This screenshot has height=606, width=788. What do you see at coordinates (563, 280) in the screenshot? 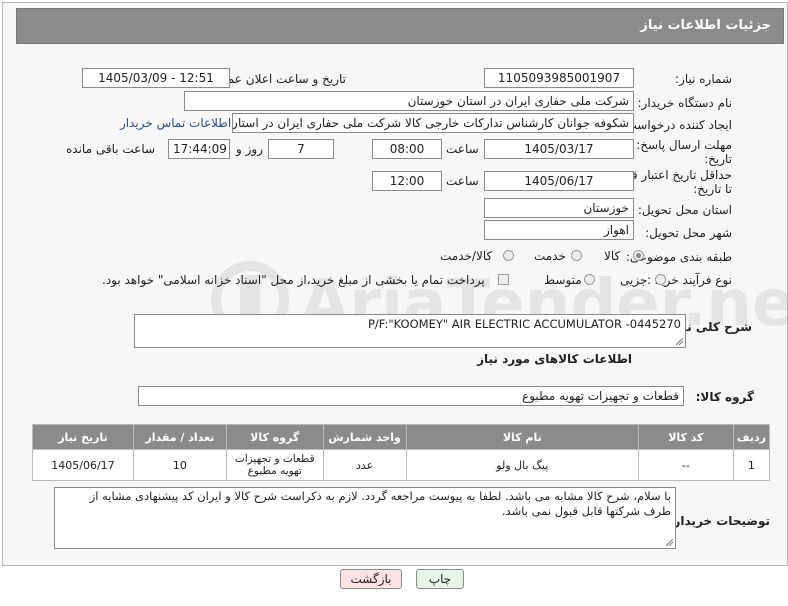
I see `process-option-medium: متوسط` at bounding box center [563, 280].